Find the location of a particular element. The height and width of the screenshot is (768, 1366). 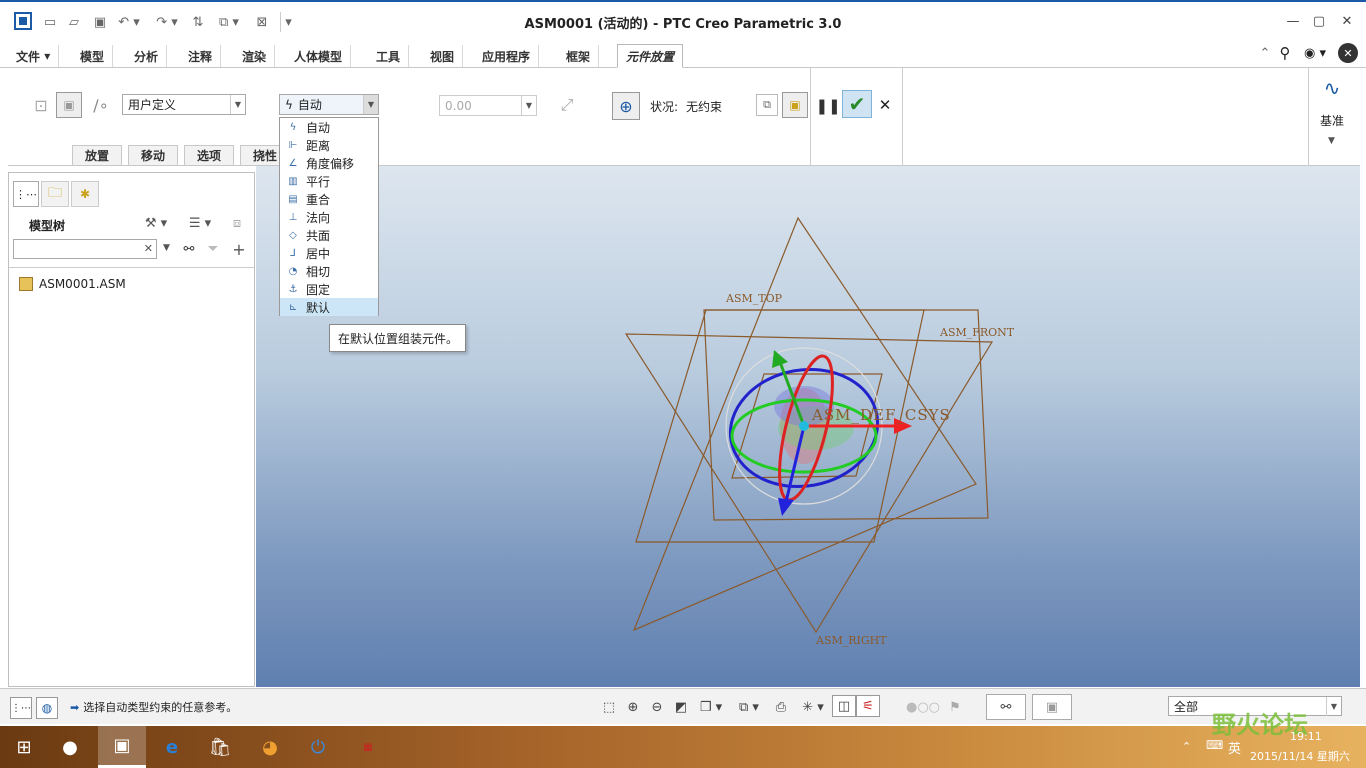

flag-icon: ⚑ is located at coordinates (955, 707).